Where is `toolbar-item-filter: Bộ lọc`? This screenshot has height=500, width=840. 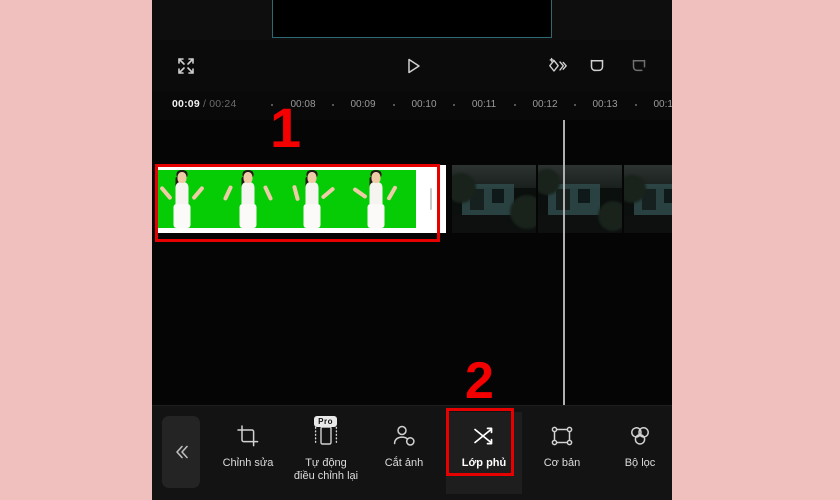 toolbar-item-filter: Bộ lọc is located at coordinates (637, 453).